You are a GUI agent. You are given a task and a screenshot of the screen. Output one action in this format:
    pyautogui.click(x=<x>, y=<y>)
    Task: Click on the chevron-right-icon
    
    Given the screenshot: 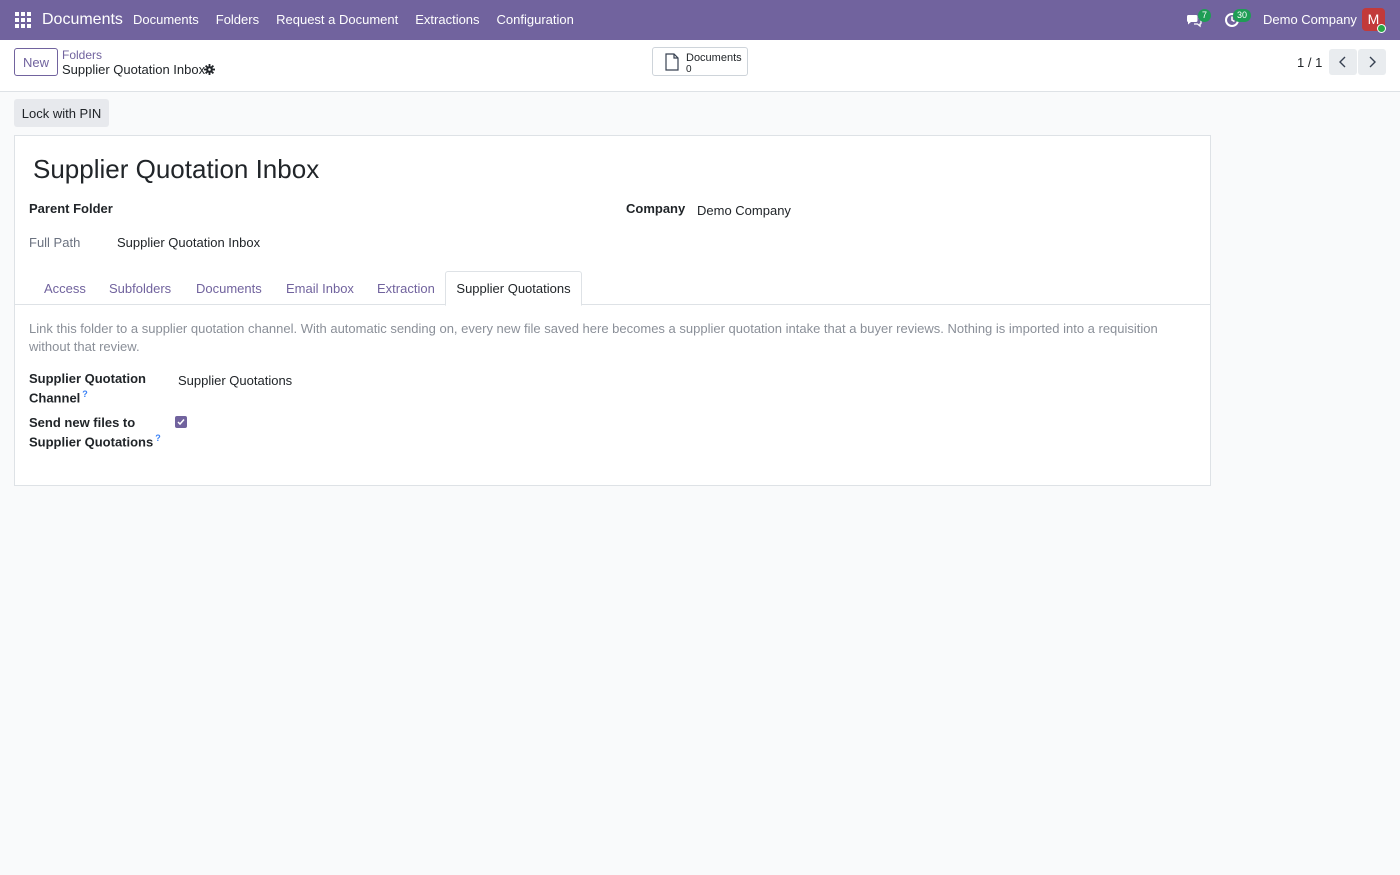 What is the action you would take?
    pyautogui.click(x=1372, y=62)
    